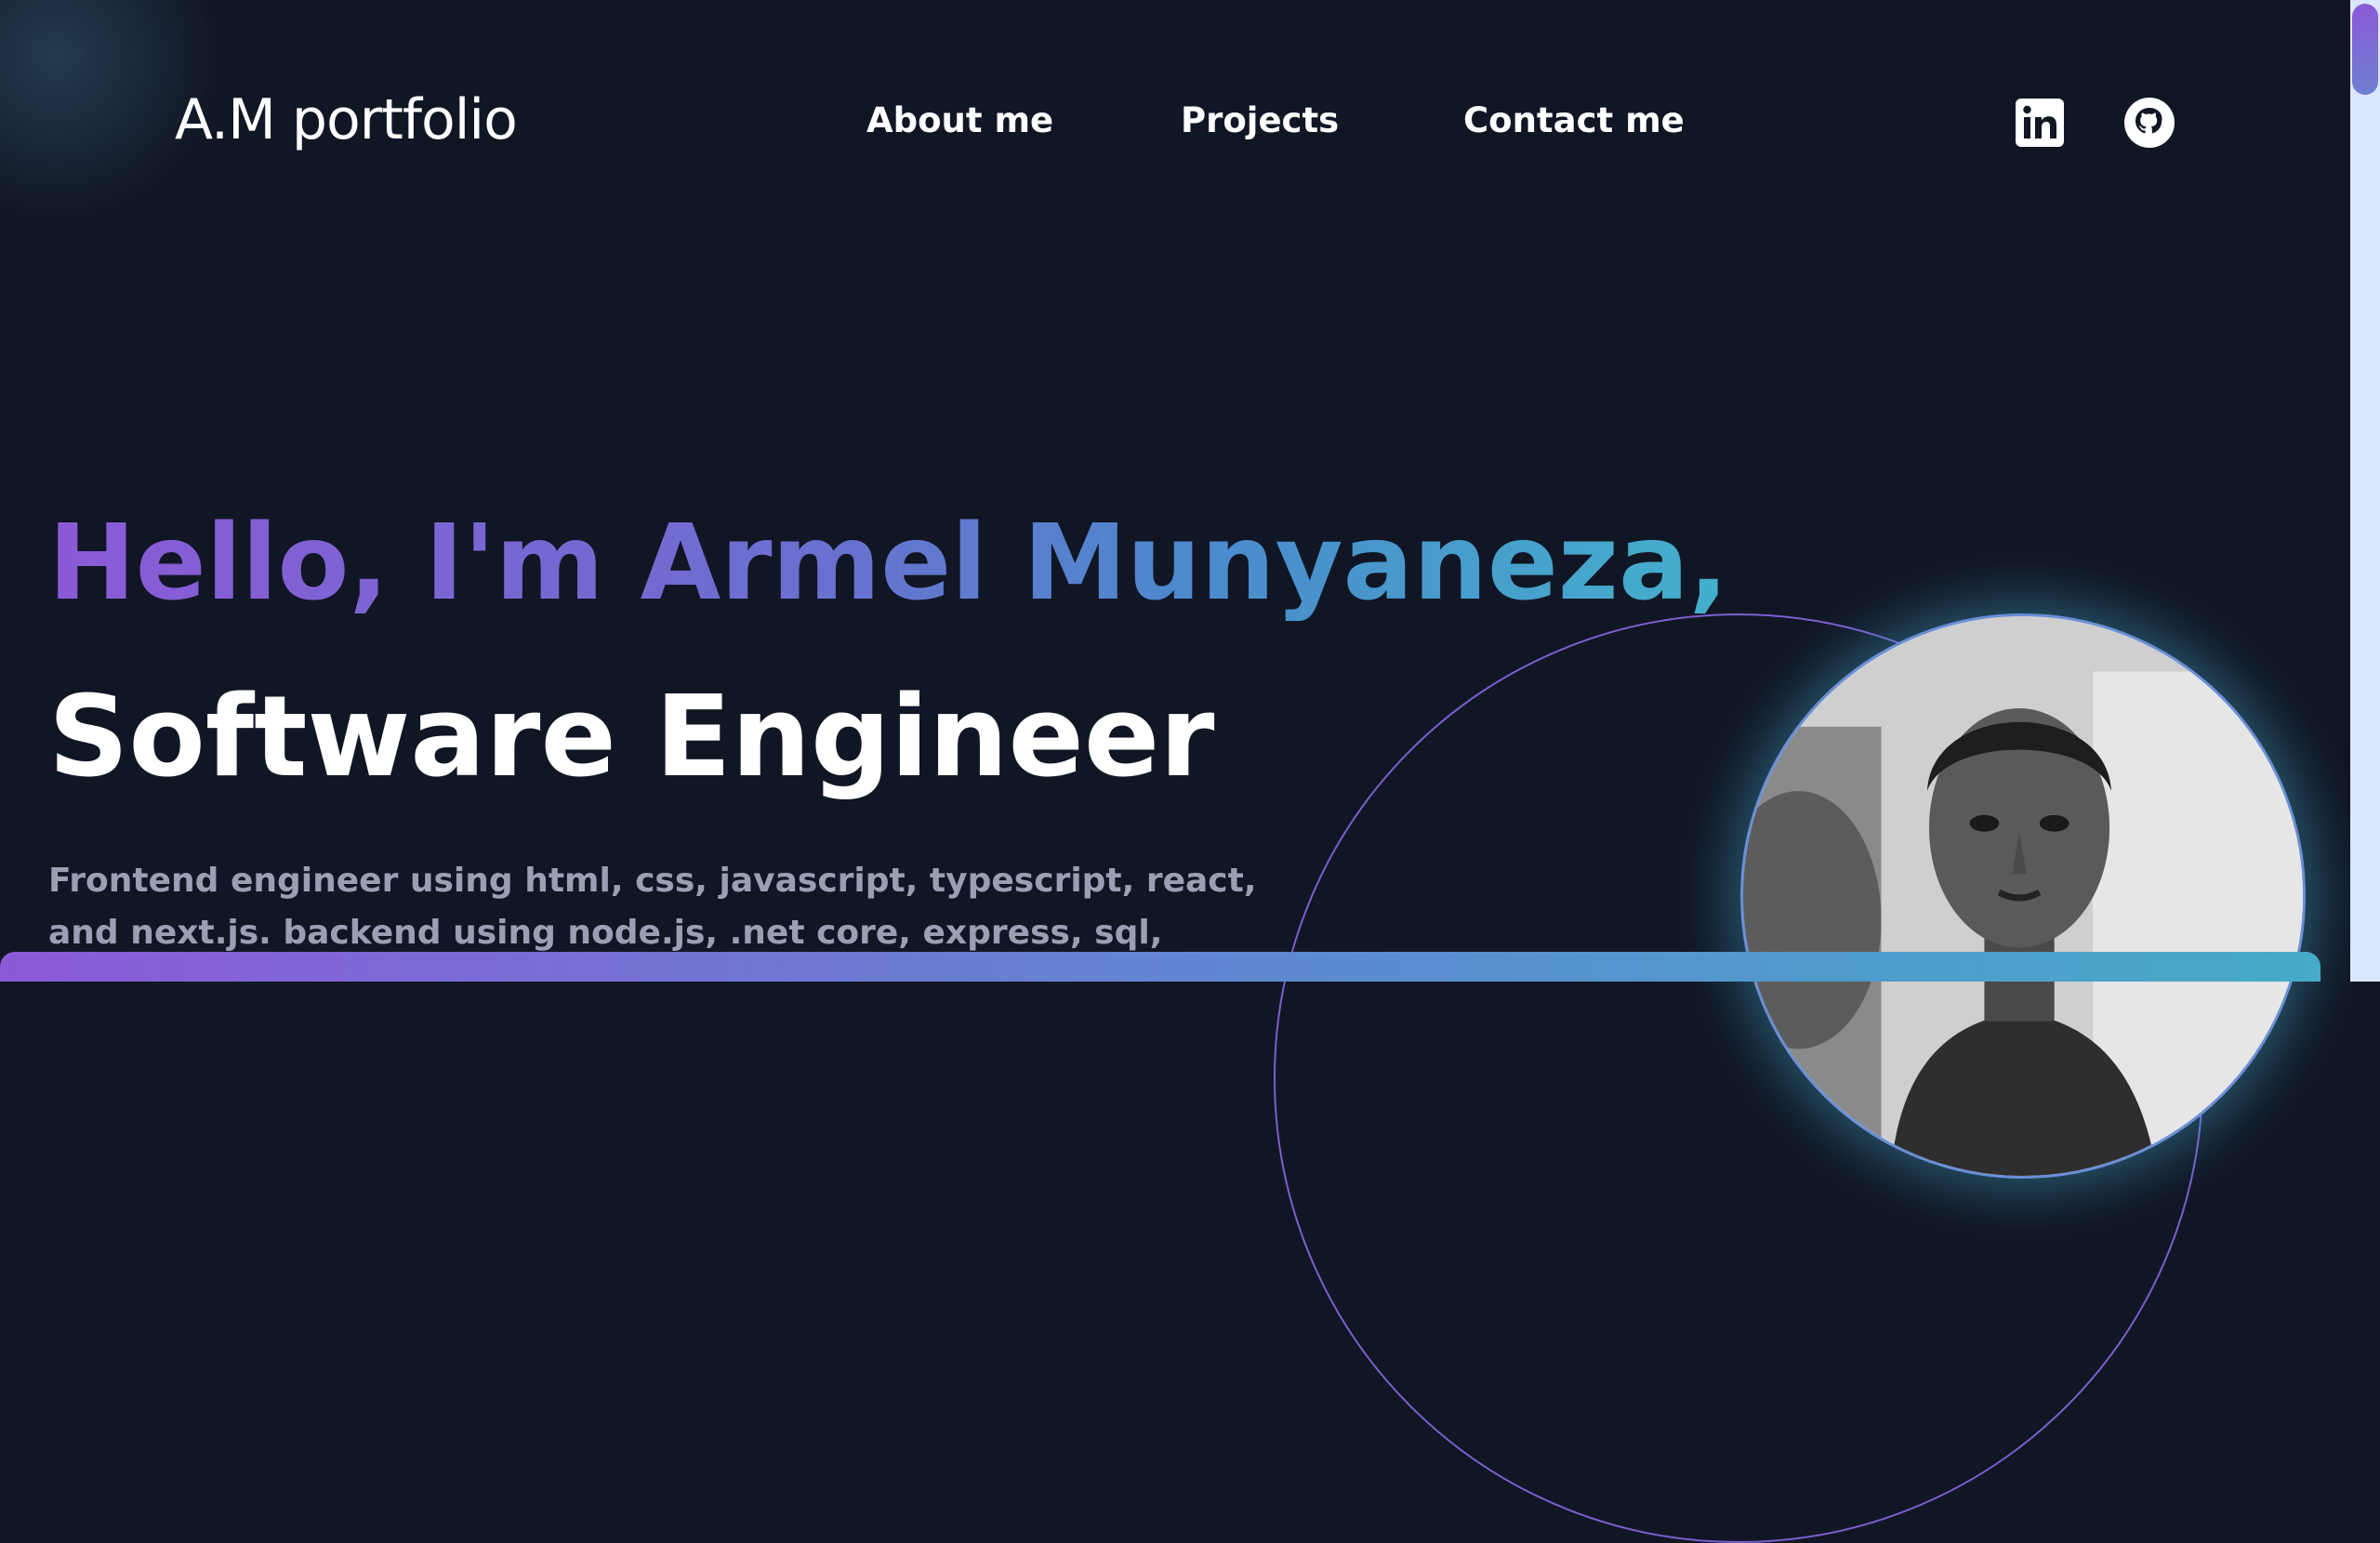 The image size is (2380, 1543). What do you see at coordinates (1260, 120) in the screenshot?
I see `nav-link-projects: Projects` at bounding box center [1260, 120].